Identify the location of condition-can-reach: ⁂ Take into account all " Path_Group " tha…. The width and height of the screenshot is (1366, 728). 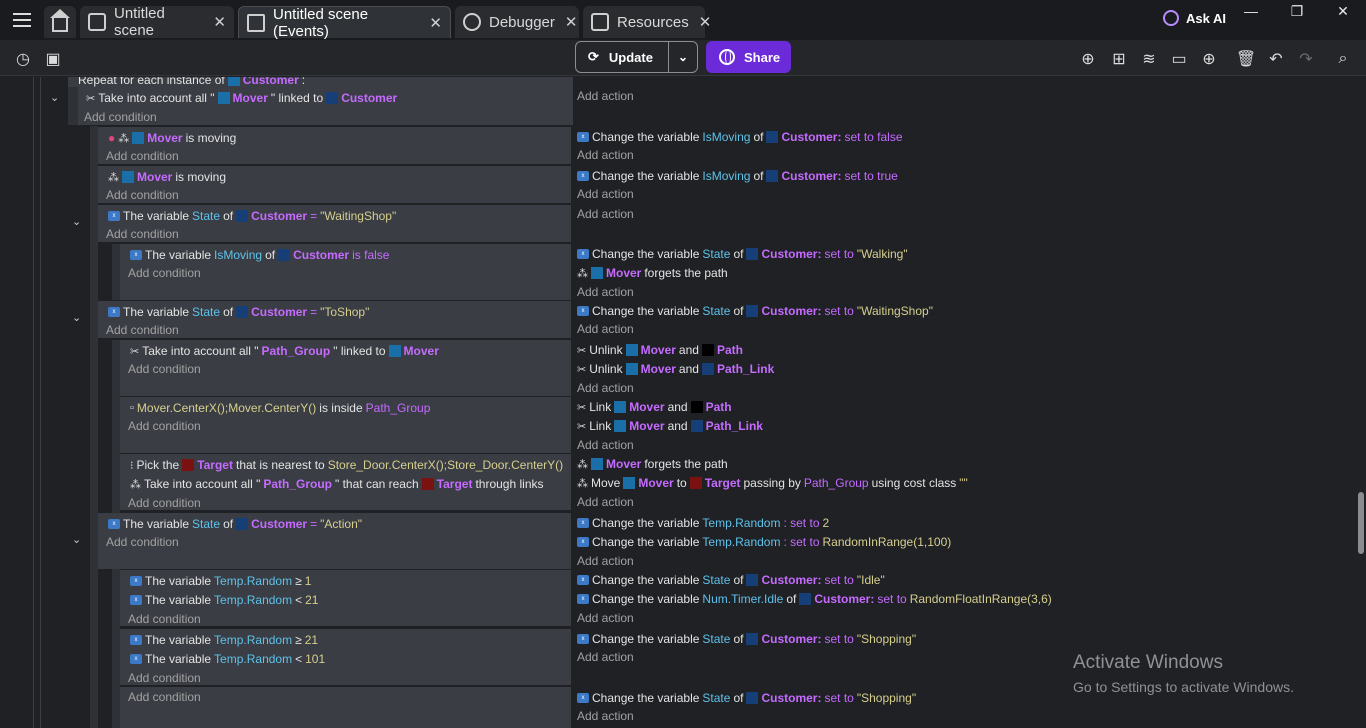
(337, 484).